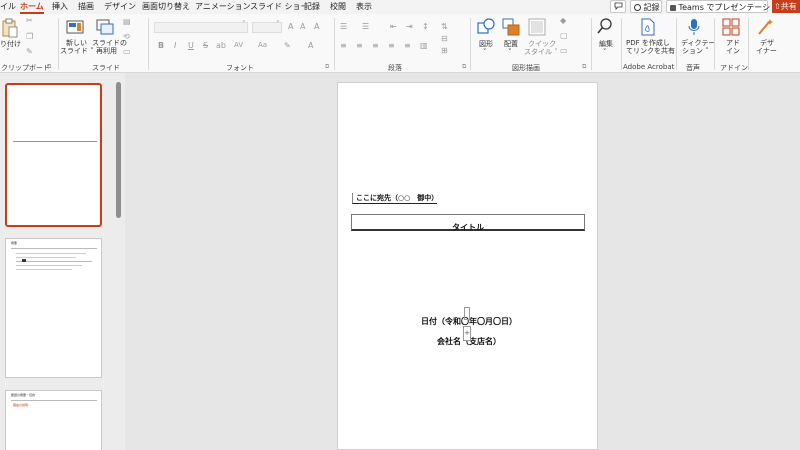  I want to click on align-text-icon: ⊟, so click(444, 38).